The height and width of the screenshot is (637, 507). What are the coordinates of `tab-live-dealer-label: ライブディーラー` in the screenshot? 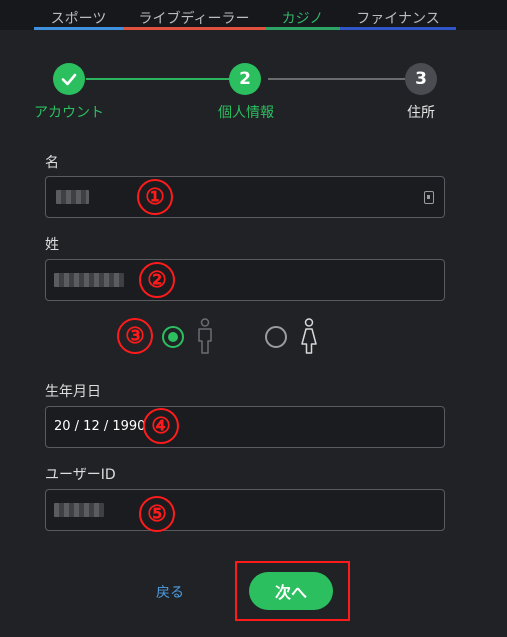 It's located at (194, 19).